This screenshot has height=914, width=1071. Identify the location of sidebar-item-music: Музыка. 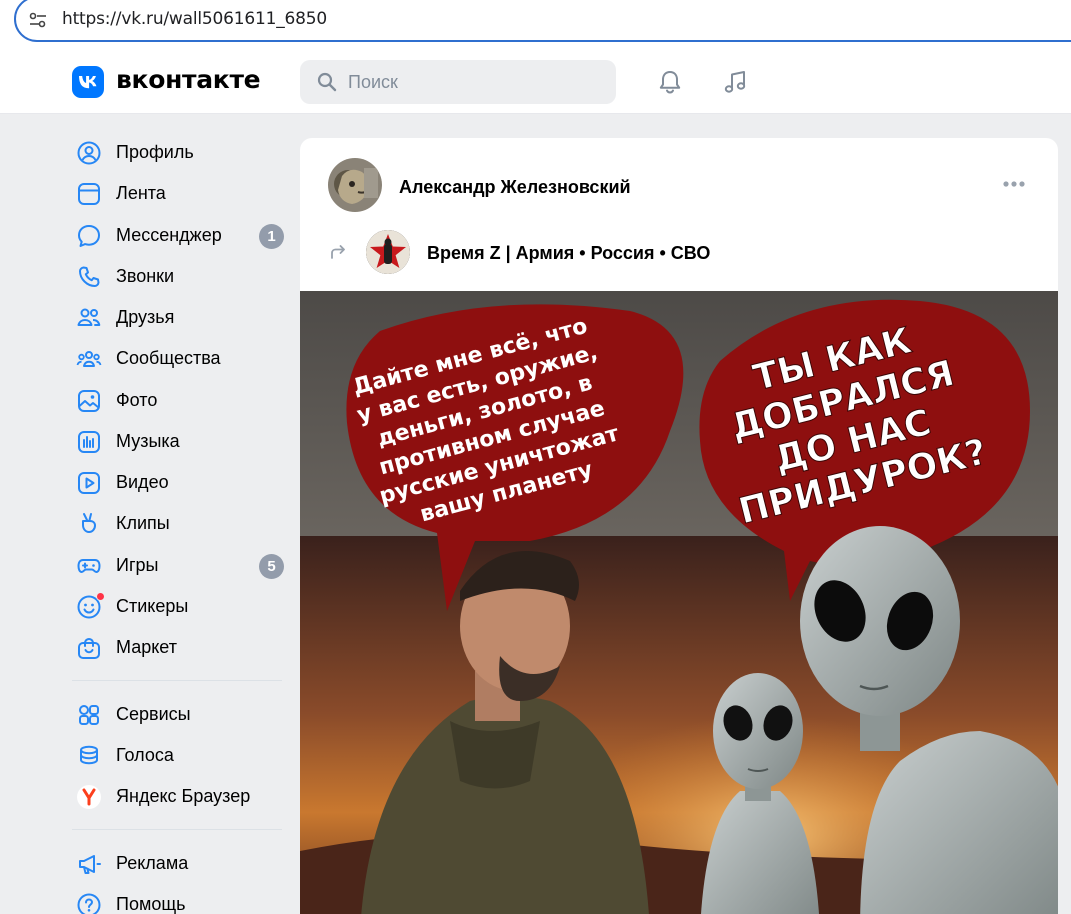
(181, 441).